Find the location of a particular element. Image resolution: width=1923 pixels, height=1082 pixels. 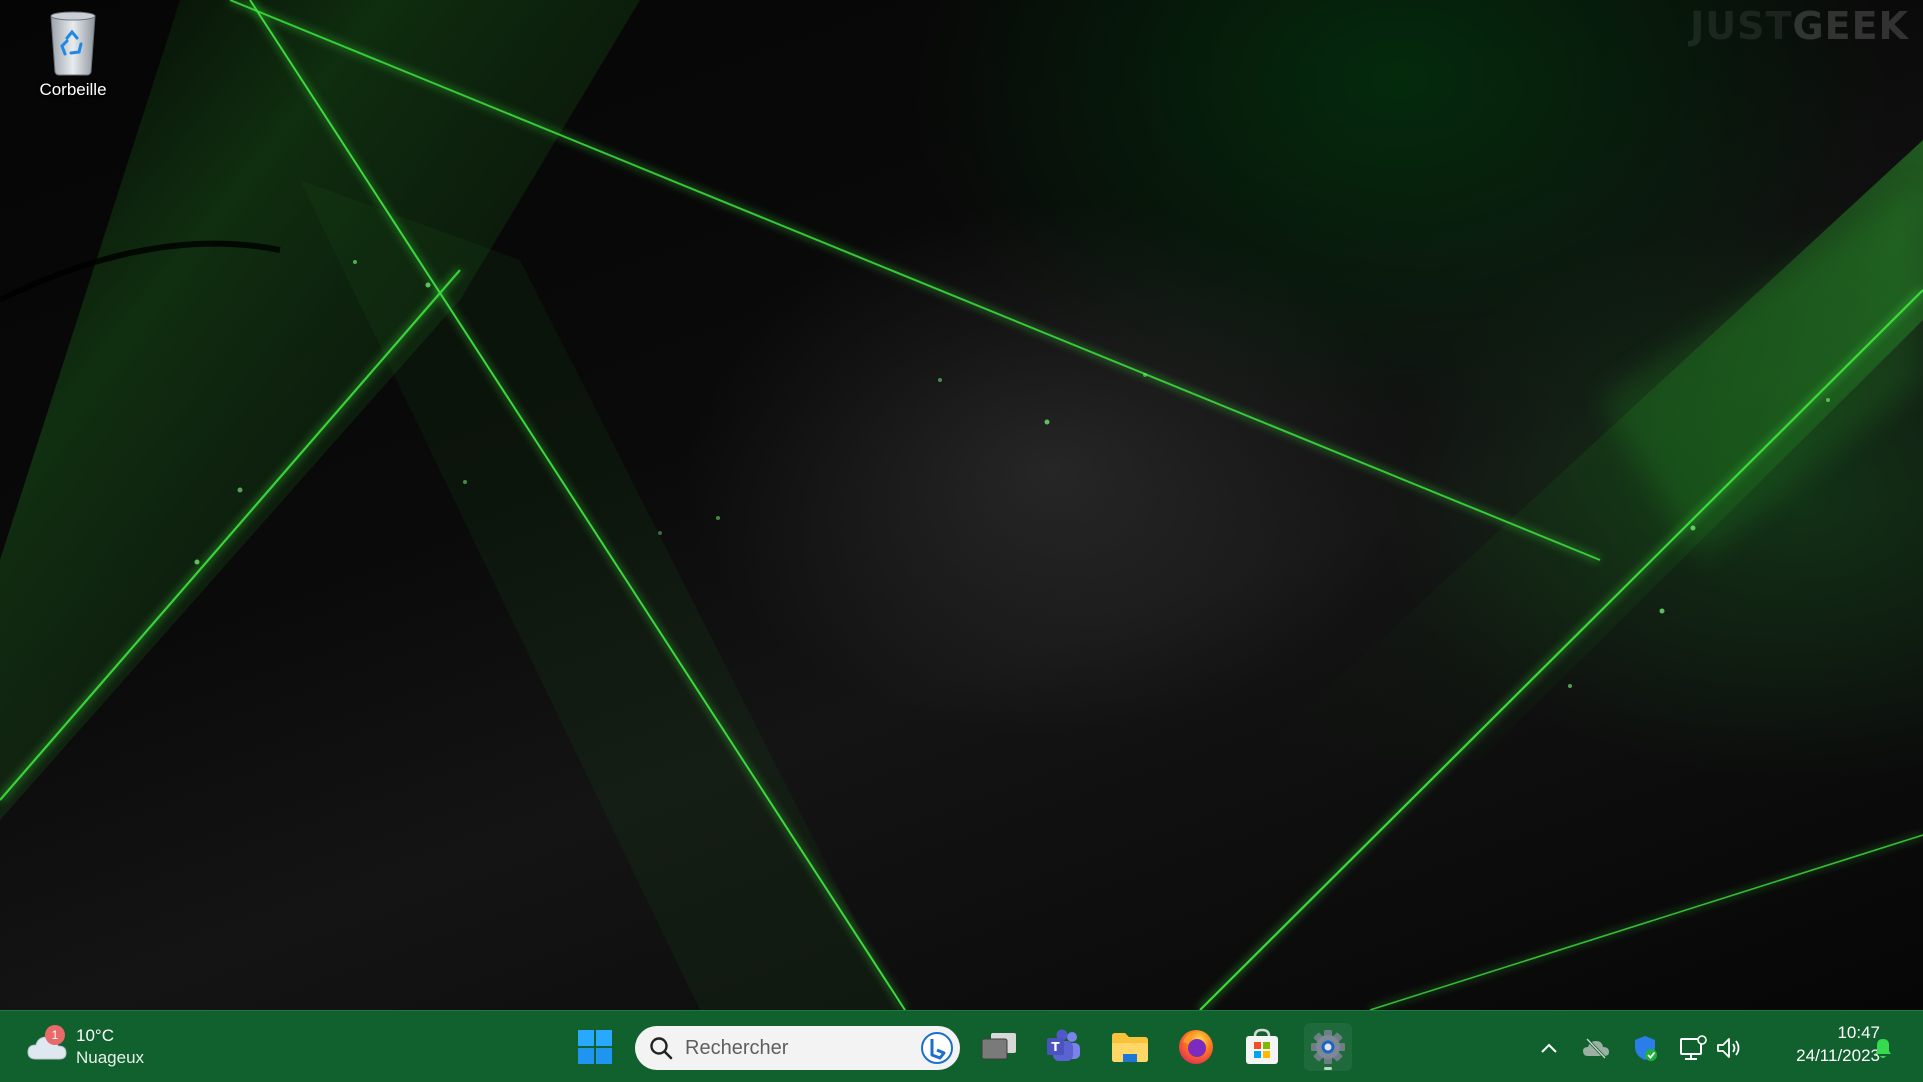

folder-icon is located at coordinates (1130, 1047).